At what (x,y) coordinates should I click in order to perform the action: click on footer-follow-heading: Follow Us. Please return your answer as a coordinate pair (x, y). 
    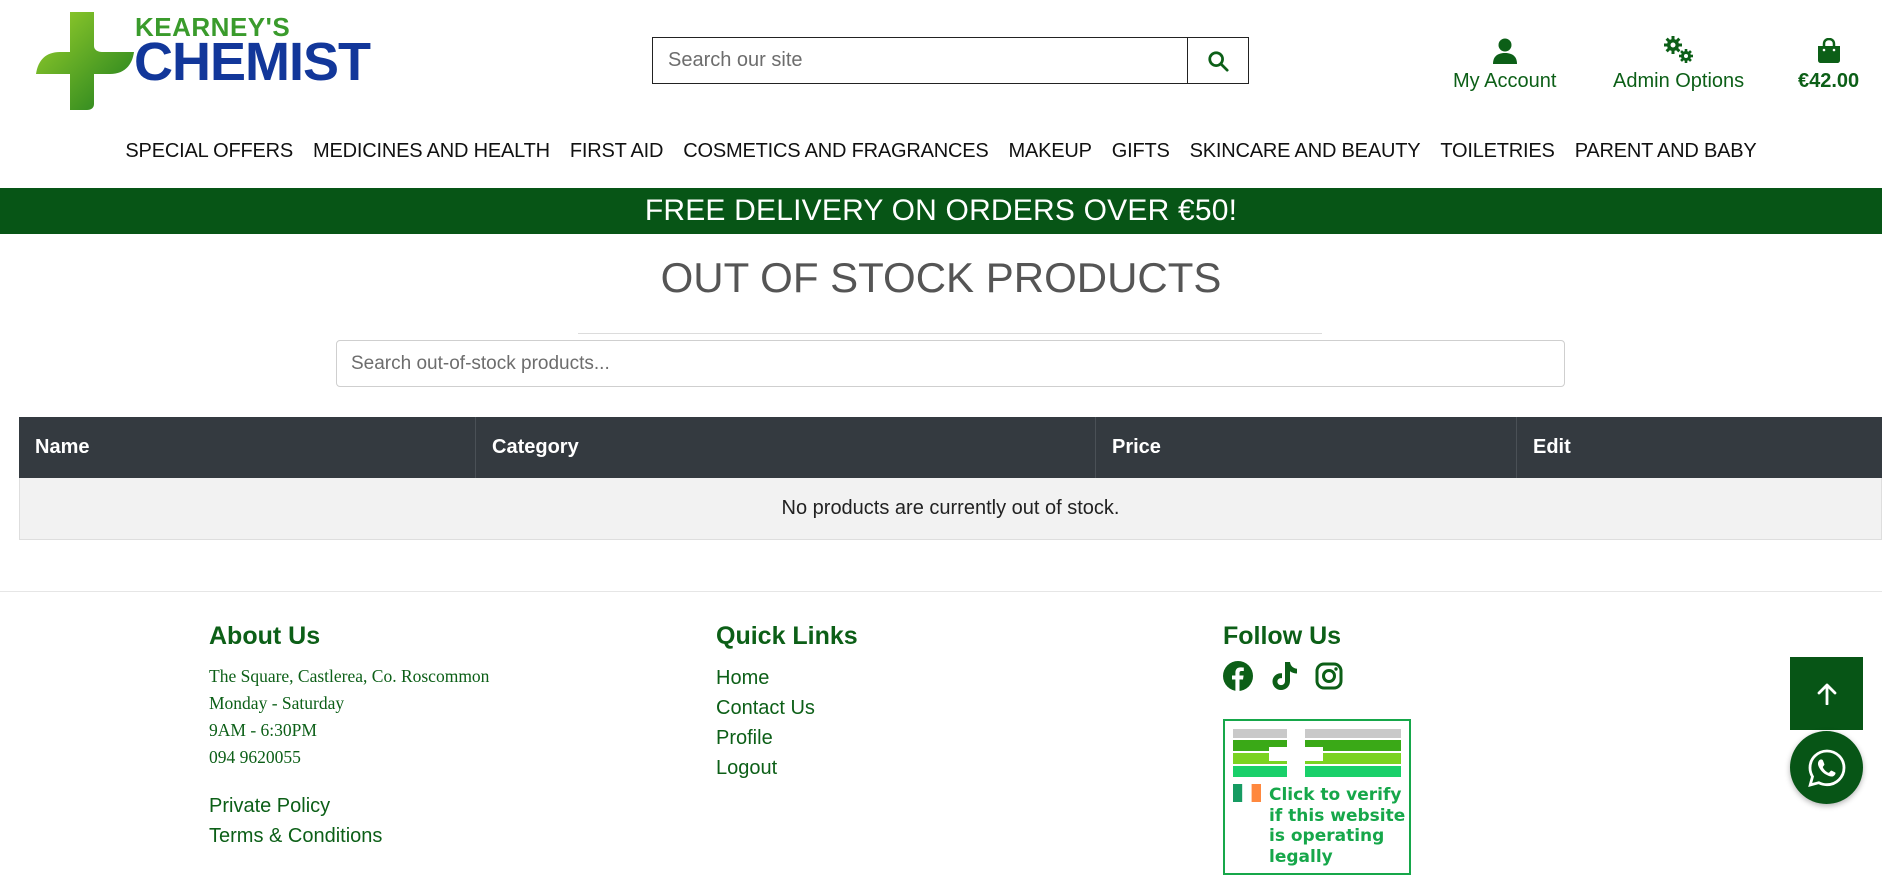
    Looking at the image, I should click on (1282, 636).